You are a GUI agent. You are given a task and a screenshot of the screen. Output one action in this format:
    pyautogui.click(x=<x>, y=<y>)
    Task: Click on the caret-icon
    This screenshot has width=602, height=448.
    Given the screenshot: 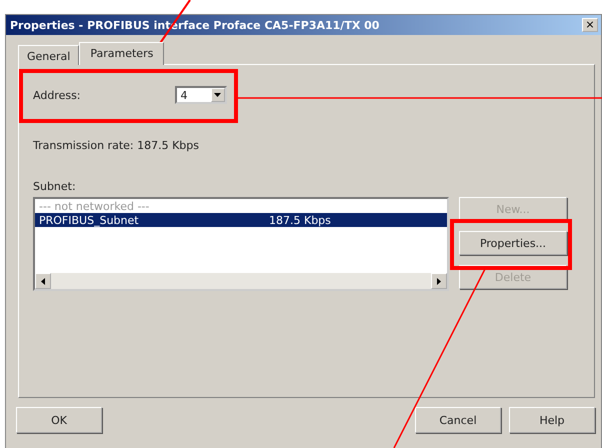 What is the action you would take?
    pyautogui.click(x=217, y=95)
    